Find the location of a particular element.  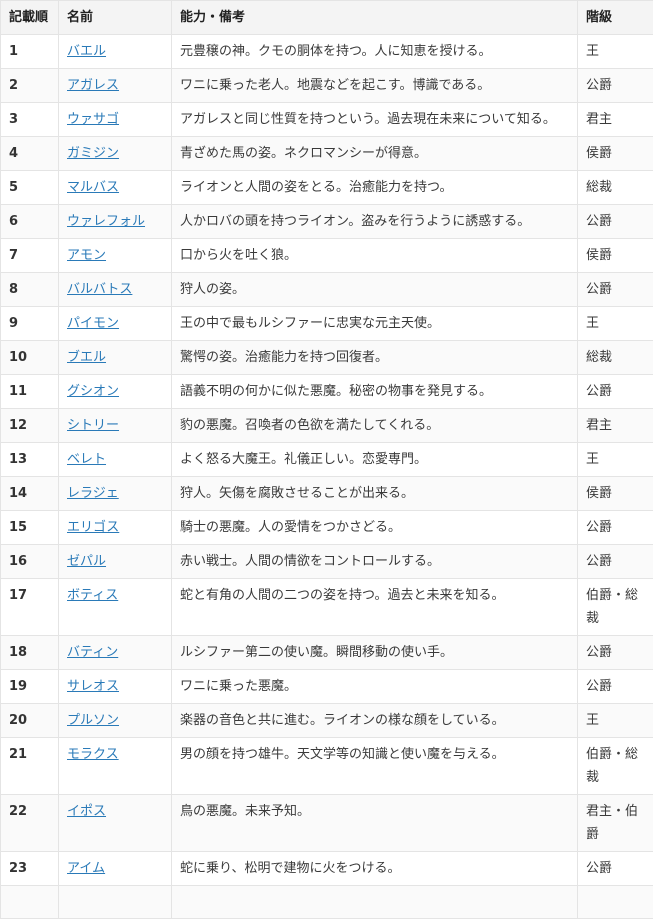

description-cell: ライオンと人間の姿をとる。治癒能力を持つ。 is located at coordinates (375, 188).